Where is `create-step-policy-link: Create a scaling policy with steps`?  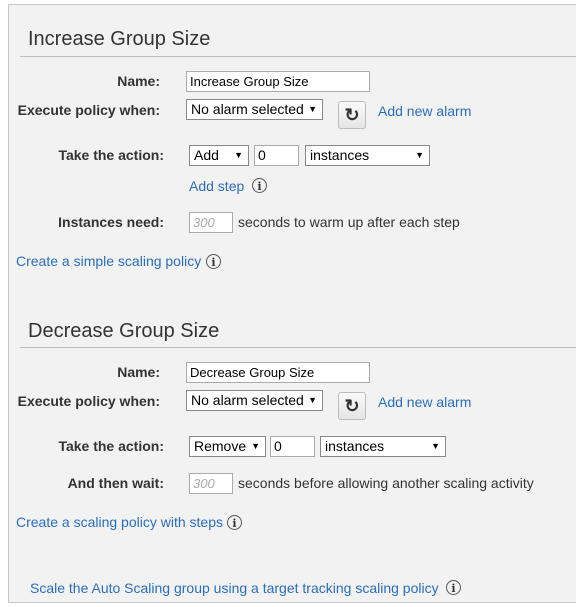
create-step-policy-link: Create a scaling policy with steps is located at coordinates (119, 522).